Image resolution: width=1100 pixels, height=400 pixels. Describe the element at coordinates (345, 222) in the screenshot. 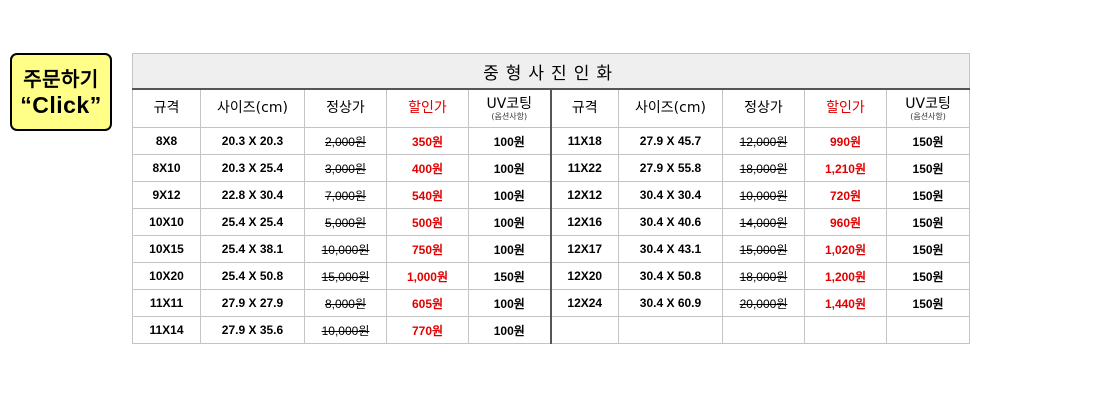

I see `regular-price: 5,000원` at that location.